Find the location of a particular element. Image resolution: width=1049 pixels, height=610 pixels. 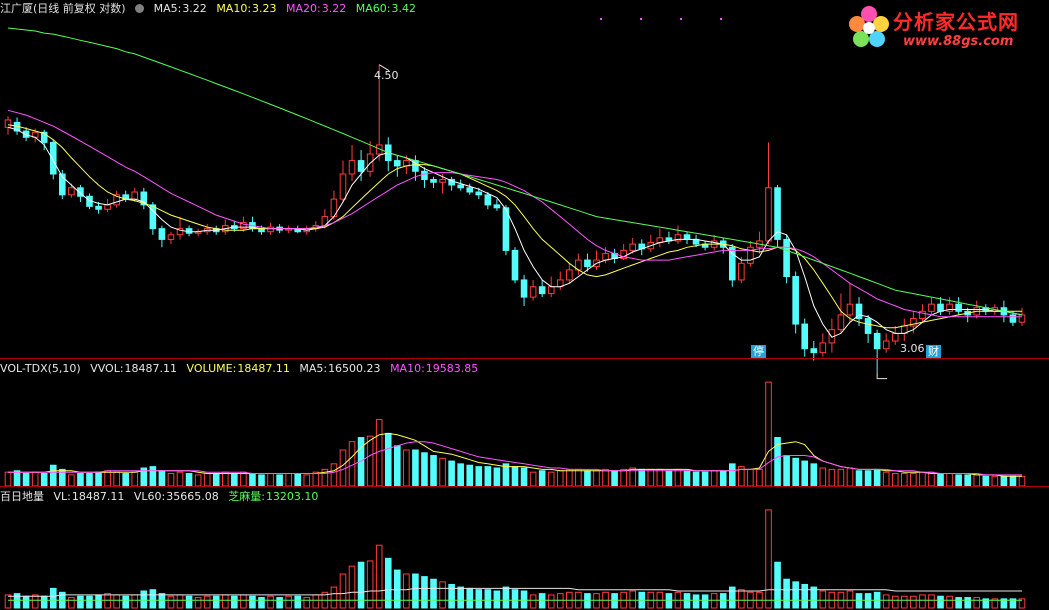

site-logo: 分析家公式网 www.88gs.com is located at coordinates (944, 29).